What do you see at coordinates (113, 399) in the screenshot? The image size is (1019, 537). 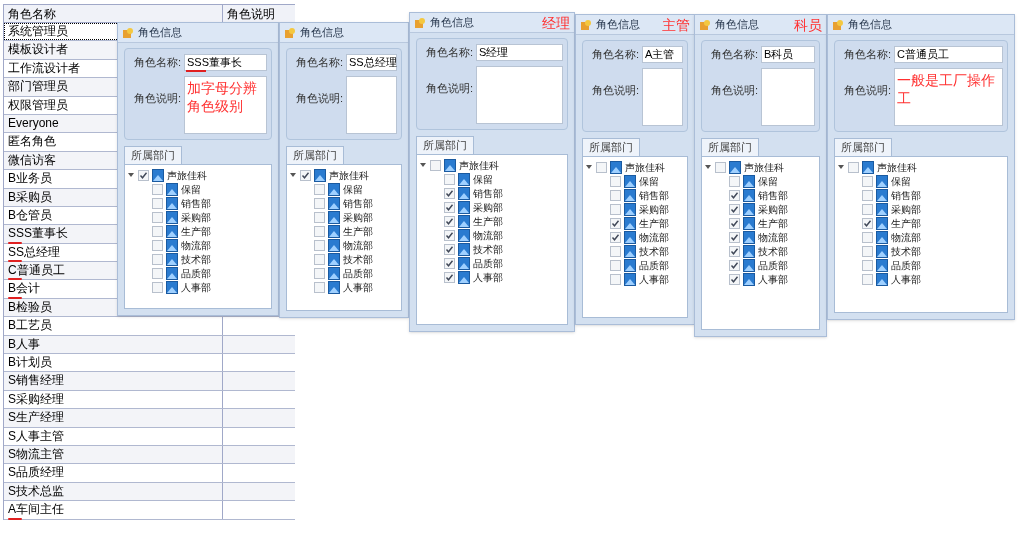 I see `table-cell: S采购经理` at bounding box center [113, 399].